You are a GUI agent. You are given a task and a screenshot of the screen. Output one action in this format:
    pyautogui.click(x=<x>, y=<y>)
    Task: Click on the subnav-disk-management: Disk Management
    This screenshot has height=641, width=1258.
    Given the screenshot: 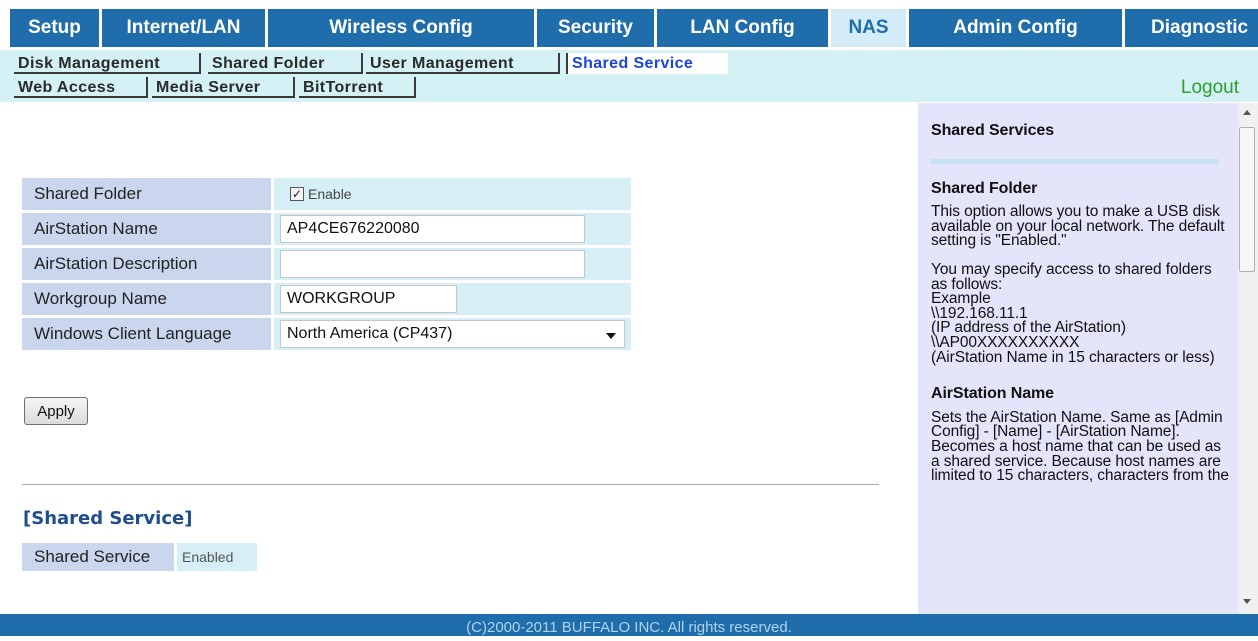 What is the action you would take?
    pyautogui.click(x=107, y=63)
    